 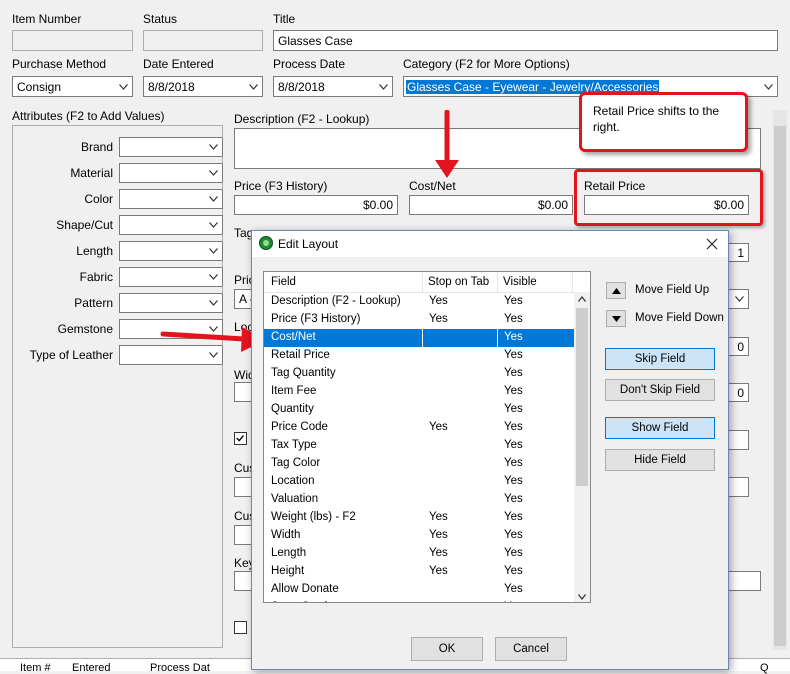 What do you see at coordinates (660, 428) in the screenshot?
I see `show-field-button: Show Field` at bounding box center [660, 428].